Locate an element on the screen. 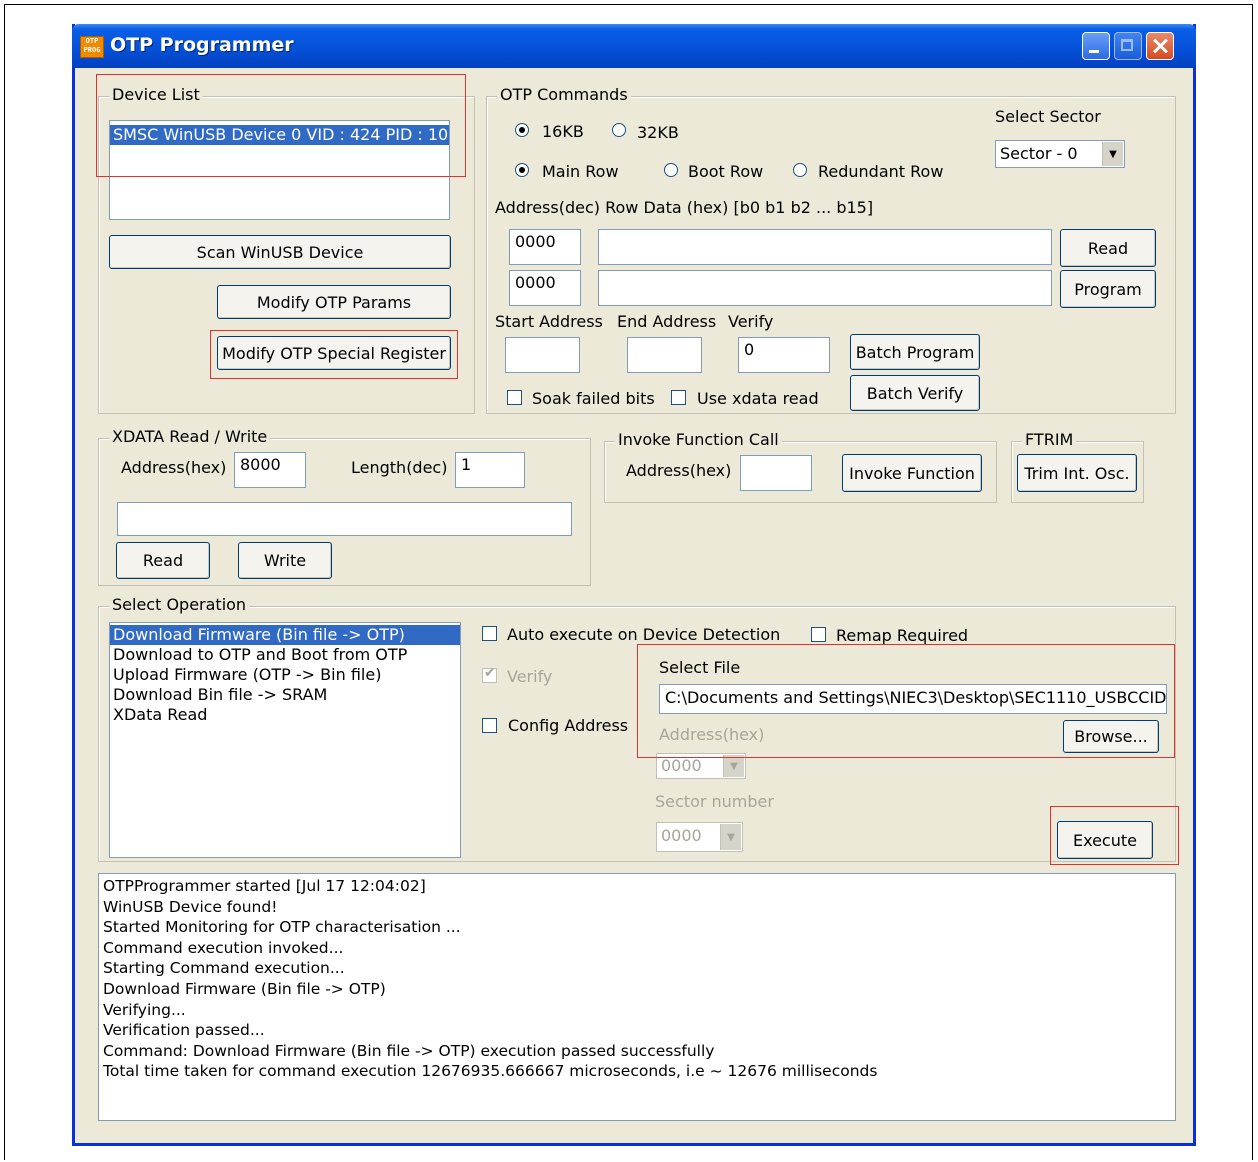 This screenshot has width=1258, height=1162. address-hex-label: Address(hex) is located at coordinates (712, 734).